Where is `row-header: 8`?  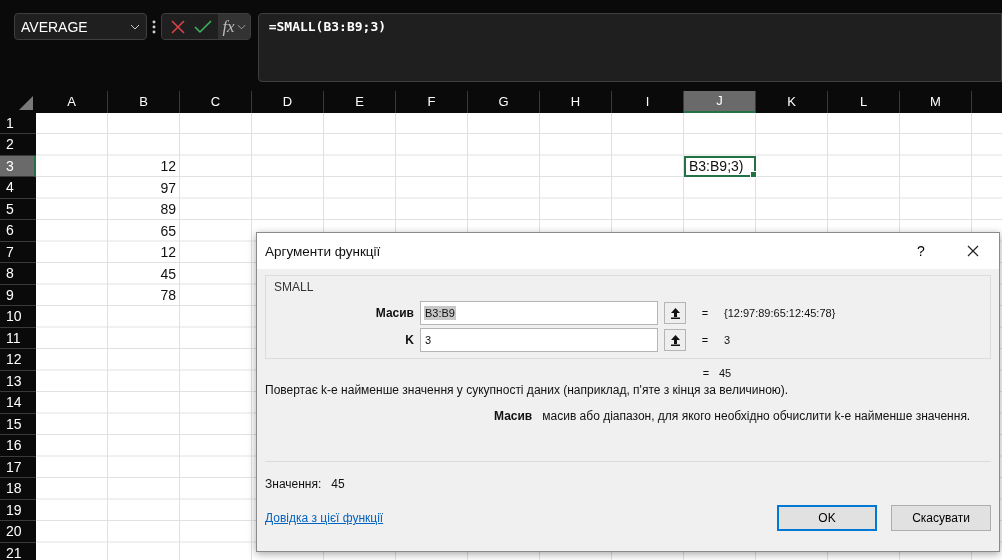 row-header: 8 is located at coordinates (18, 274).